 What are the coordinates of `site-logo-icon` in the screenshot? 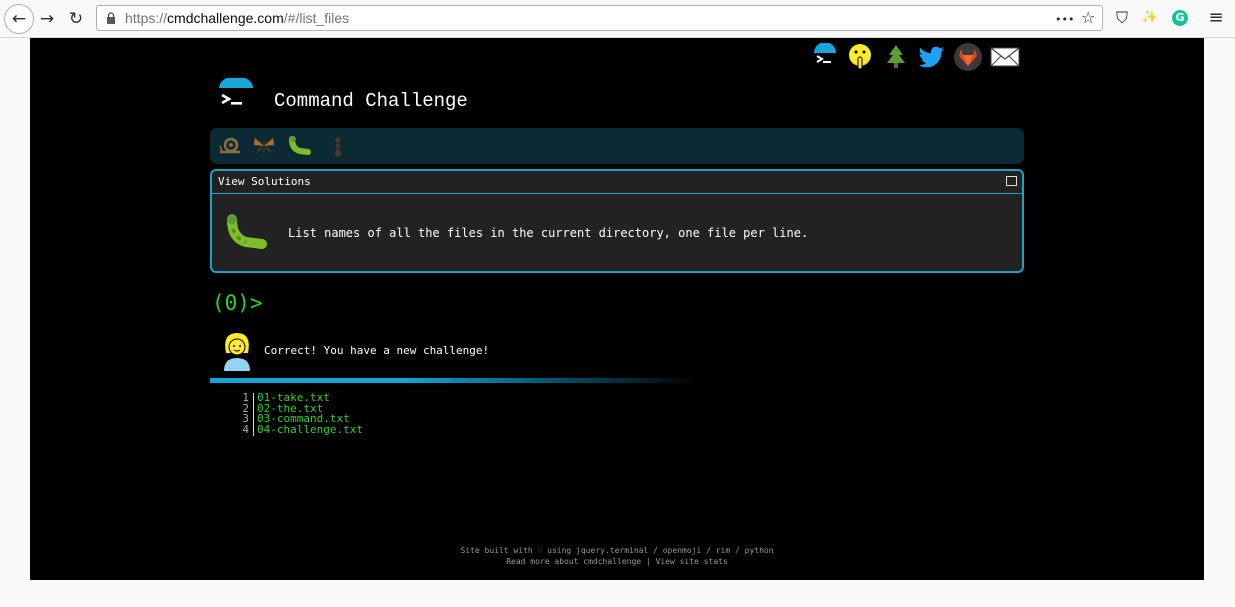 It's located at (236, 91).